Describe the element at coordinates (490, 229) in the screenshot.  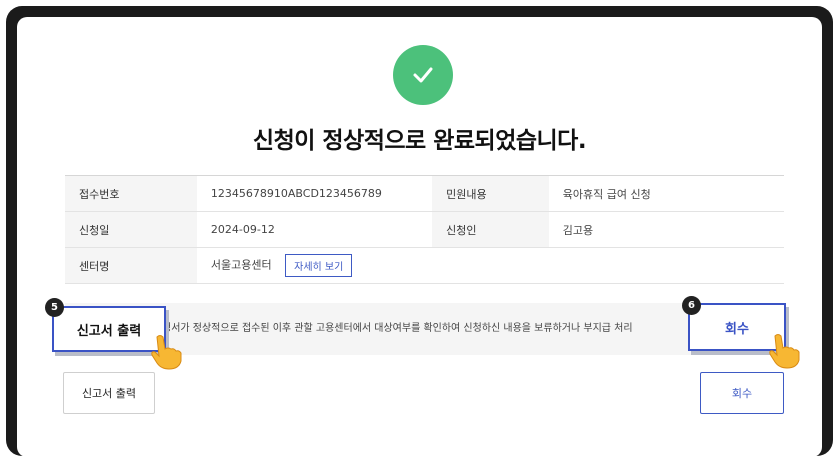
I see `applicant-label: 신청인` at that location.